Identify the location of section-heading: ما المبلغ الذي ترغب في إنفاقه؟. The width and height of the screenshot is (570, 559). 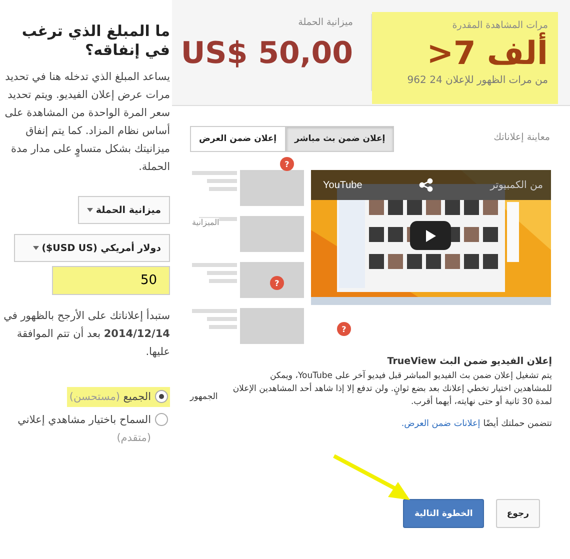
(95, 41).